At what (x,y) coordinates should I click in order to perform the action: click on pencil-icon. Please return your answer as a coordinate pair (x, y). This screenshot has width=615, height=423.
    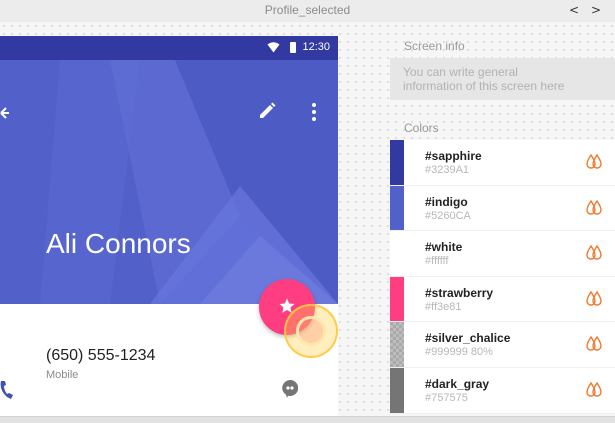
    Looking at the image, I should click on (267, 111).